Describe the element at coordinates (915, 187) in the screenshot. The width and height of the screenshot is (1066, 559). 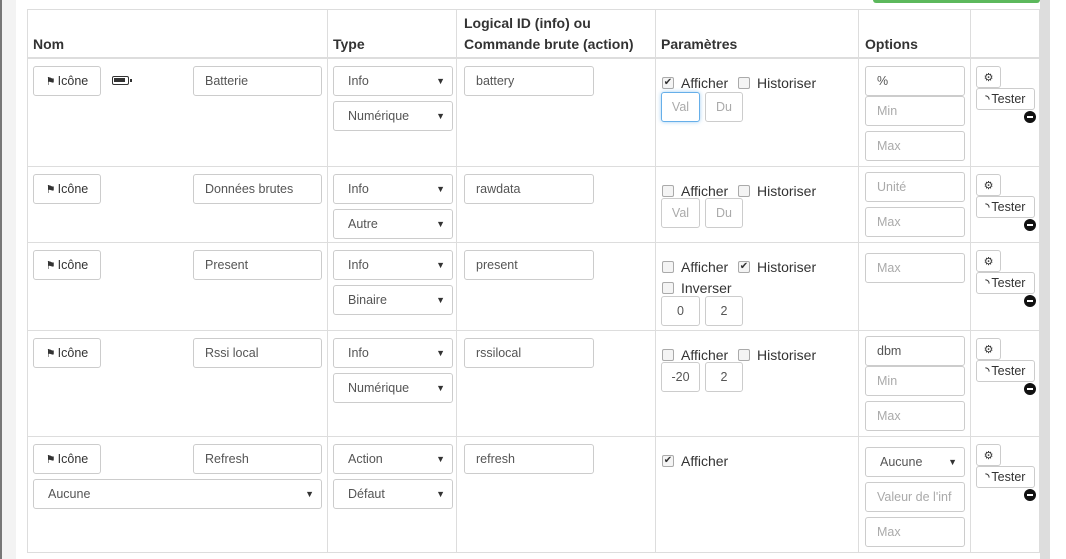
I see `option-input: Unité` at that location.